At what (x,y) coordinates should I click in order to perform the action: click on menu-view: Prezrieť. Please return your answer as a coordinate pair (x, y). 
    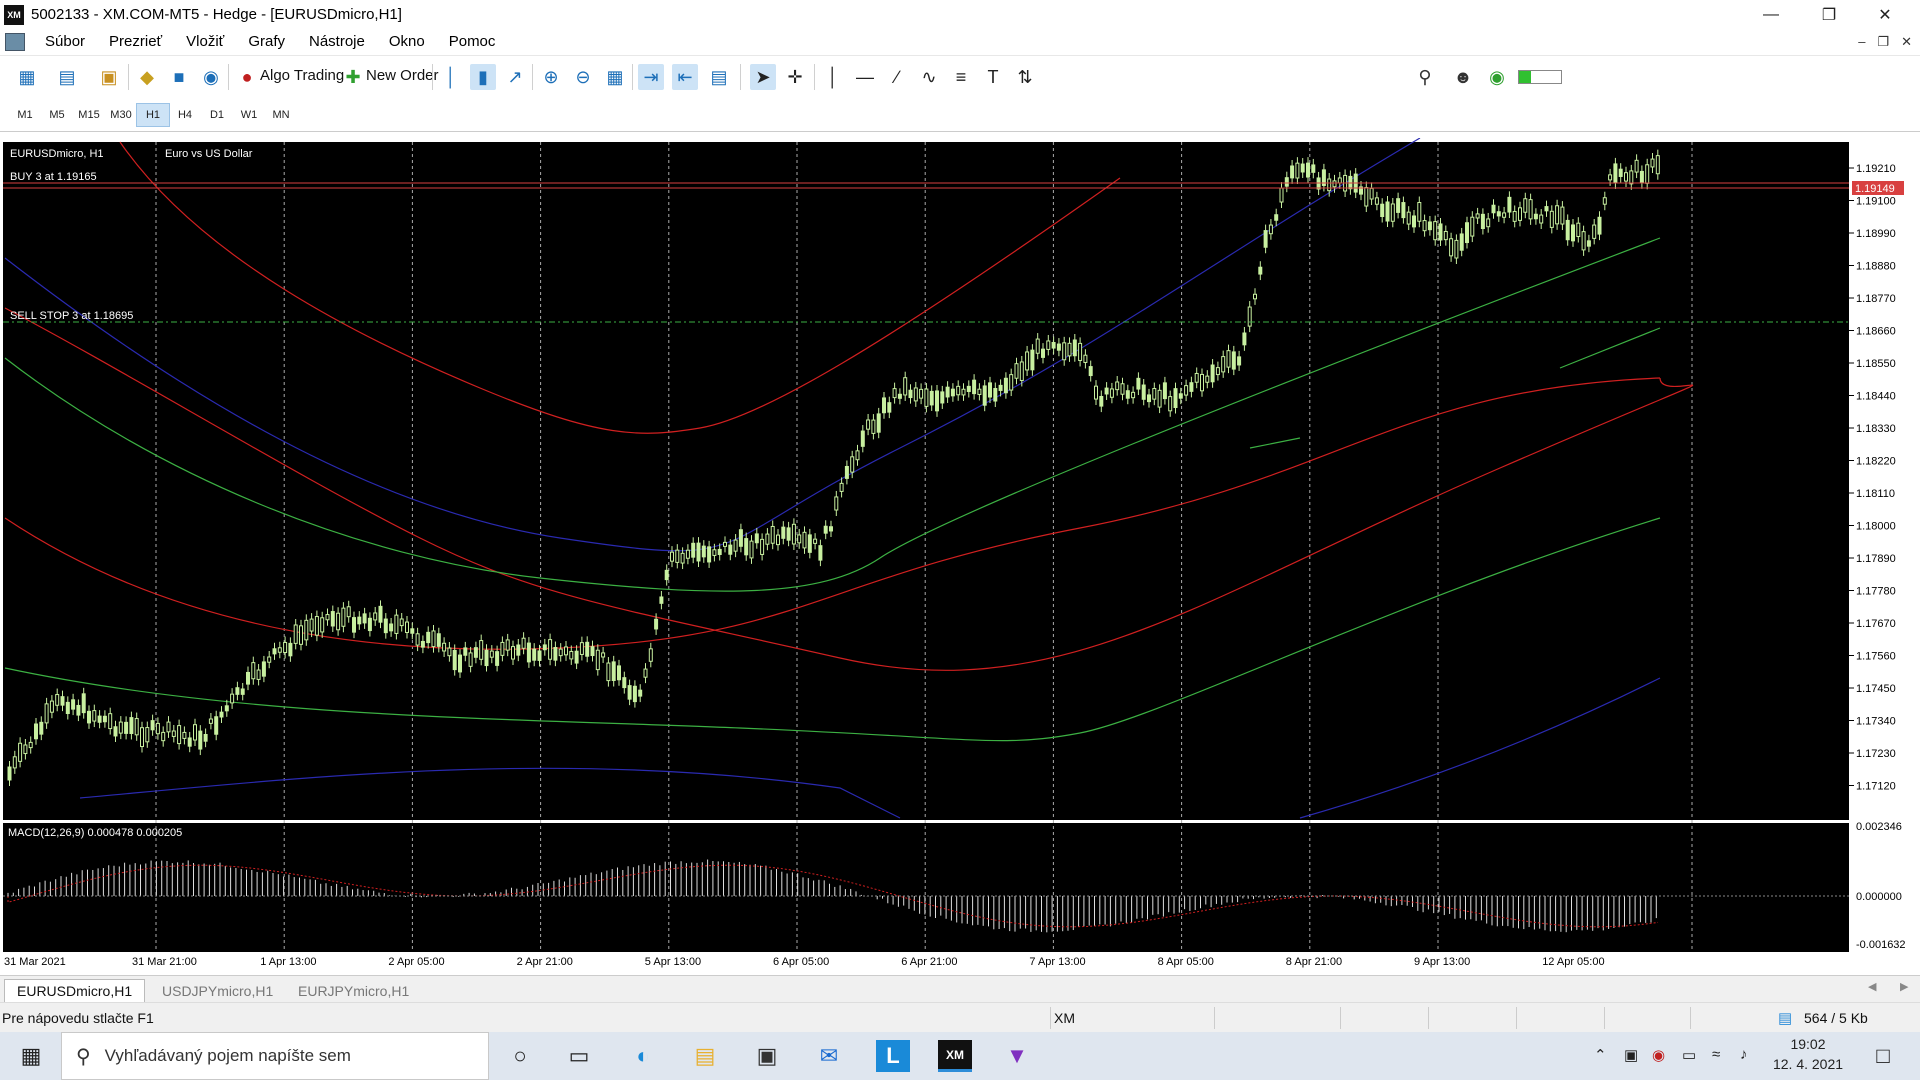
    Looking at the image, I should click on (137, 41).